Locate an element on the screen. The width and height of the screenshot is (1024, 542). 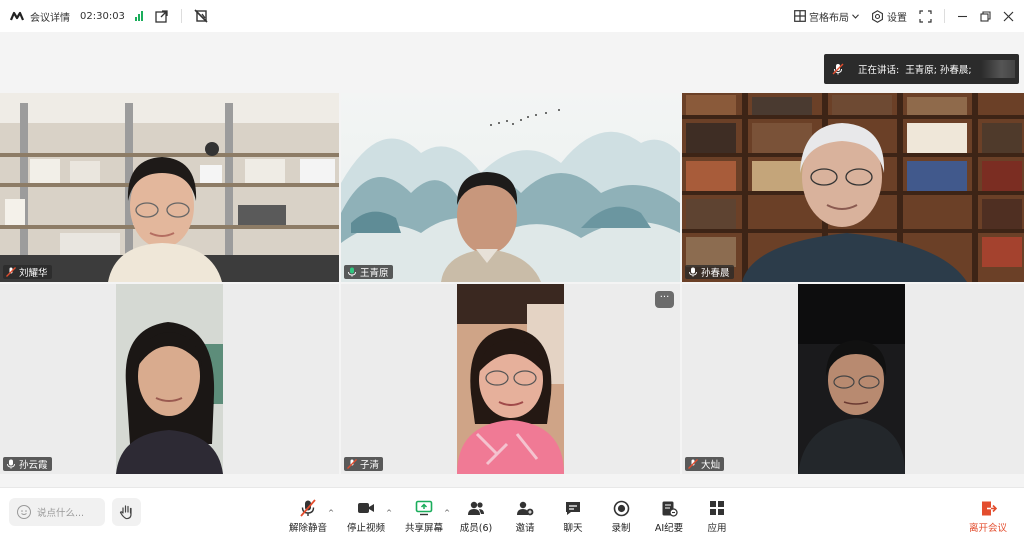
more-options-button: ··· is located at coordinates (664, 299).